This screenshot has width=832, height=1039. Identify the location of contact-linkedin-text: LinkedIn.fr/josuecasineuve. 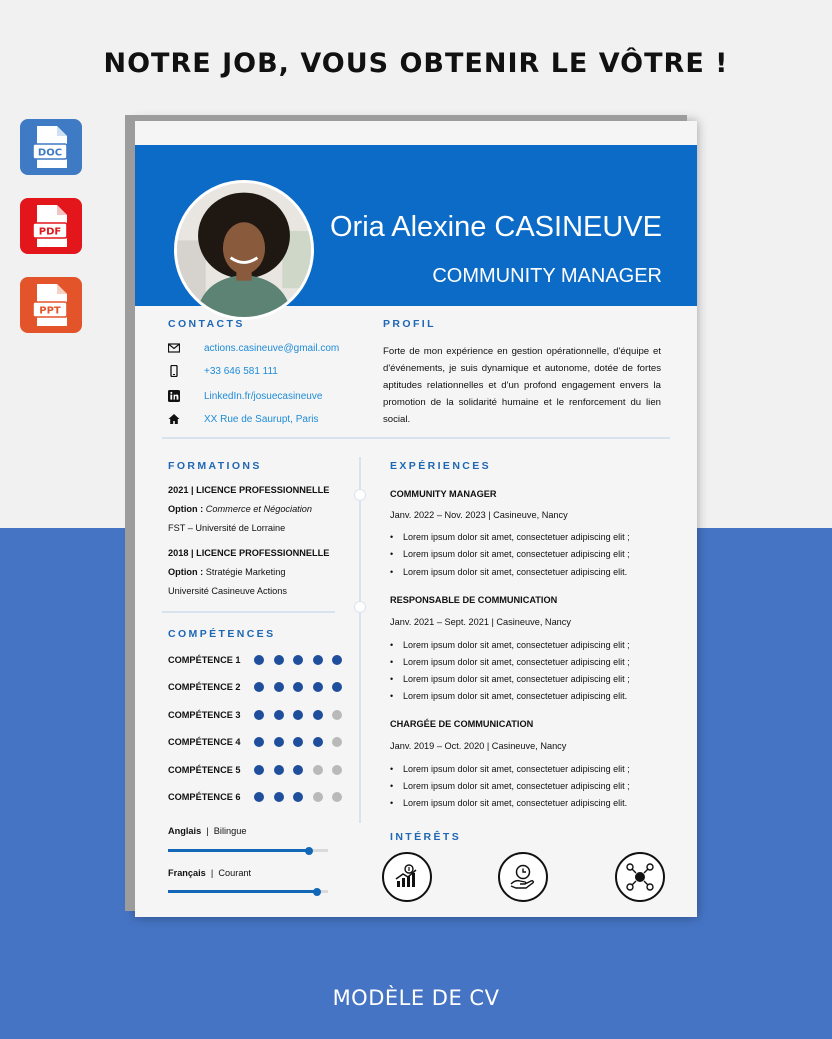
(263, 396).